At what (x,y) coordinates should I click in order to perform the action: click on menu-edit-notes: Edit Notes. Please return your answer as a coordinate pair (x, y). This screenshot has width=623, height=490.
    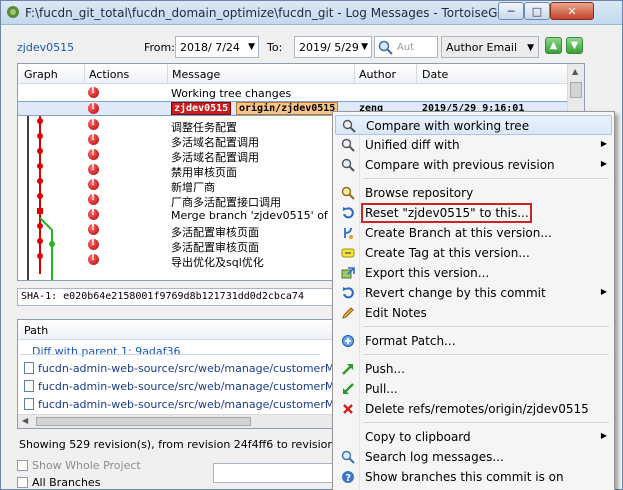
    Looking at the image, I should click on (473, 313).